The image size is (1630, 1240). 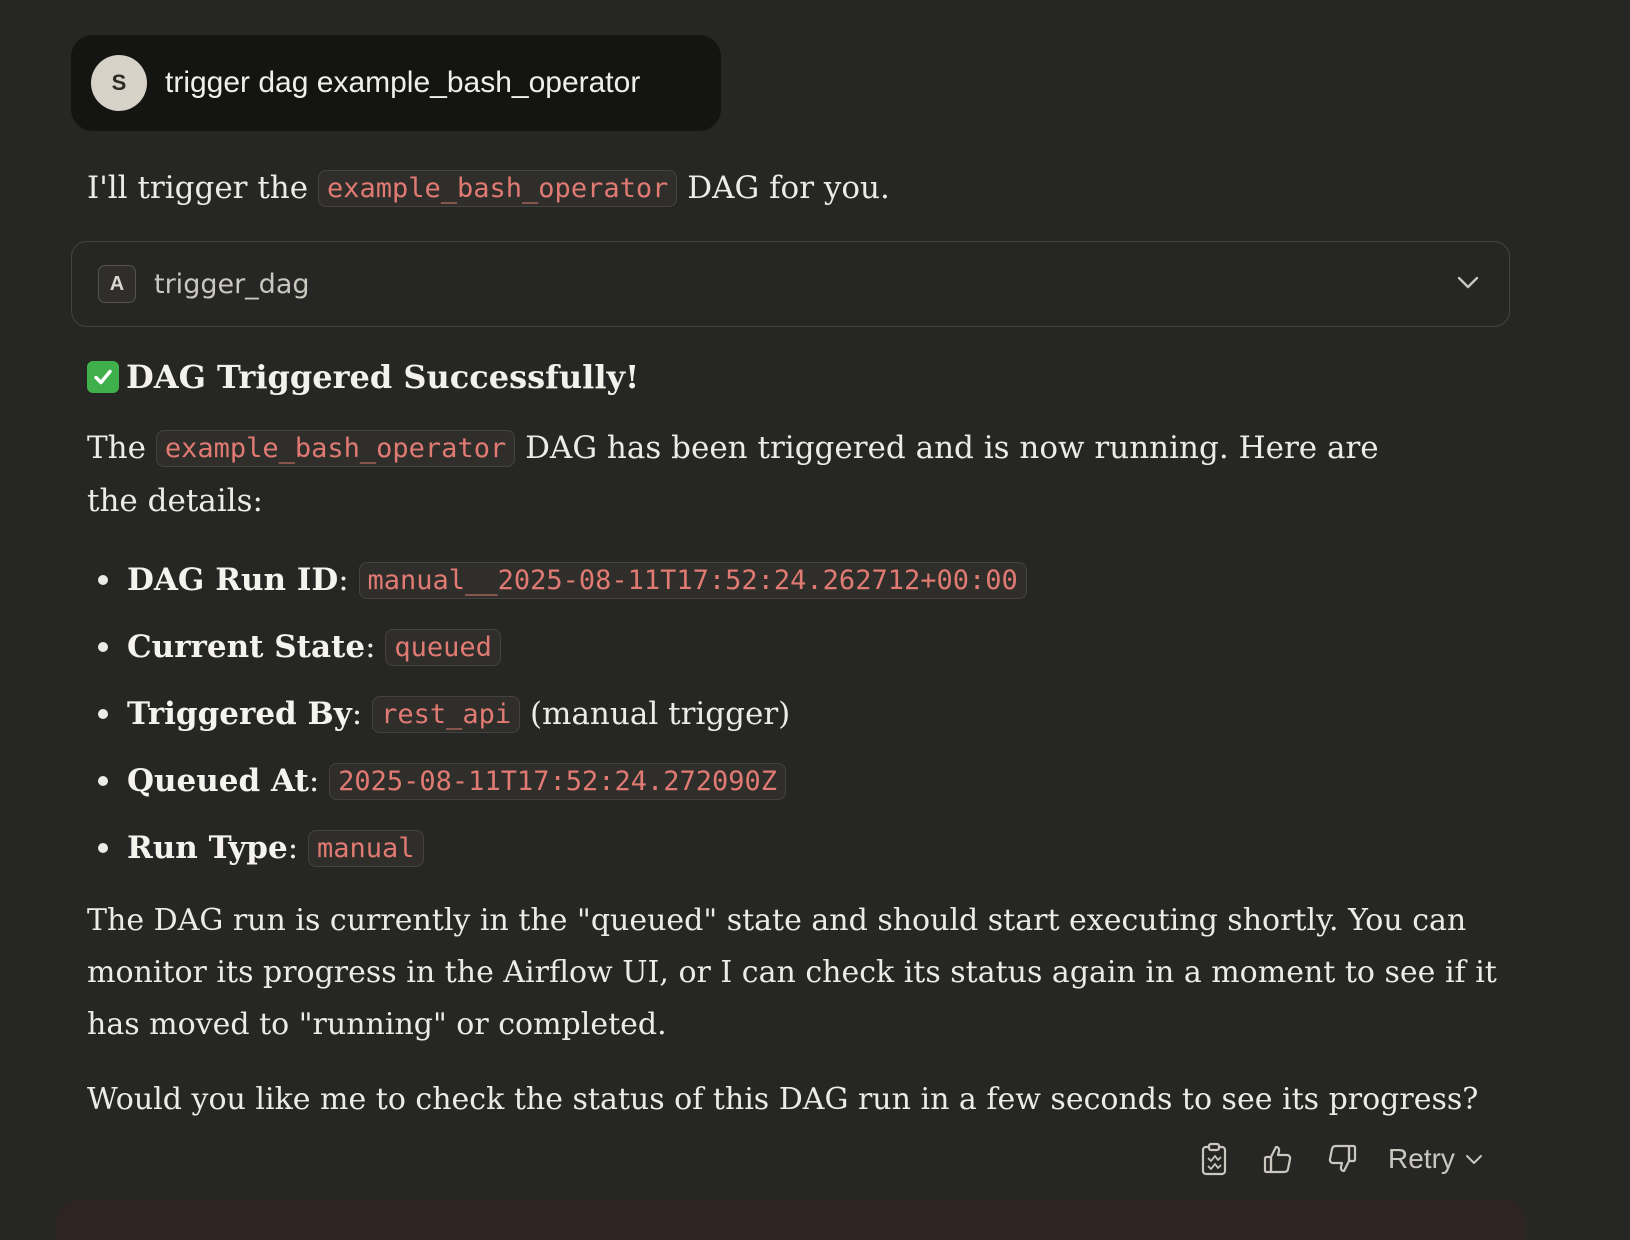 I want to click on thumbs-up-icon, so click(x=1277, y=1159).